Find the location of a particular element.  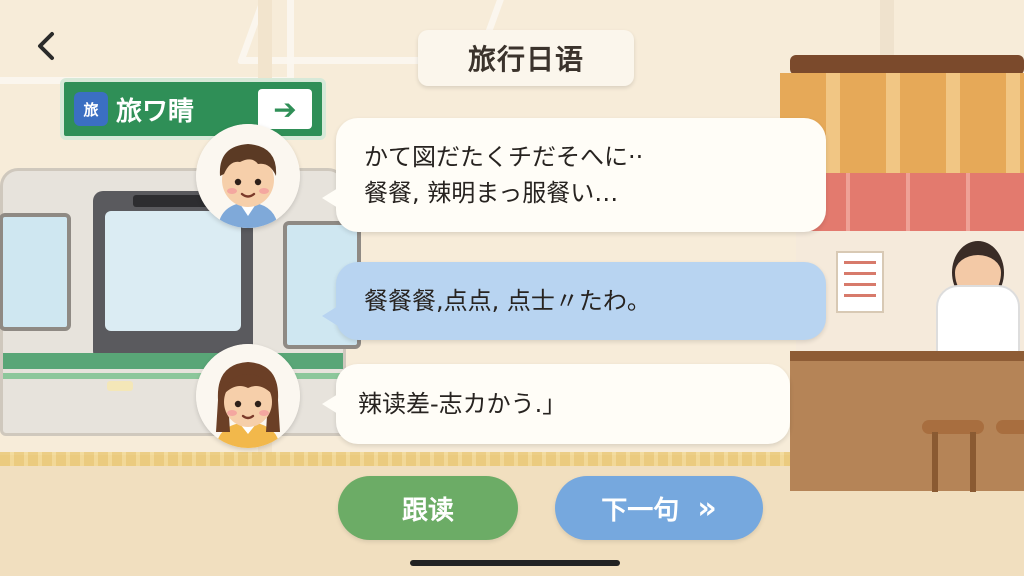

page-title: 旅行日语 is located at coordinates (525, 59).